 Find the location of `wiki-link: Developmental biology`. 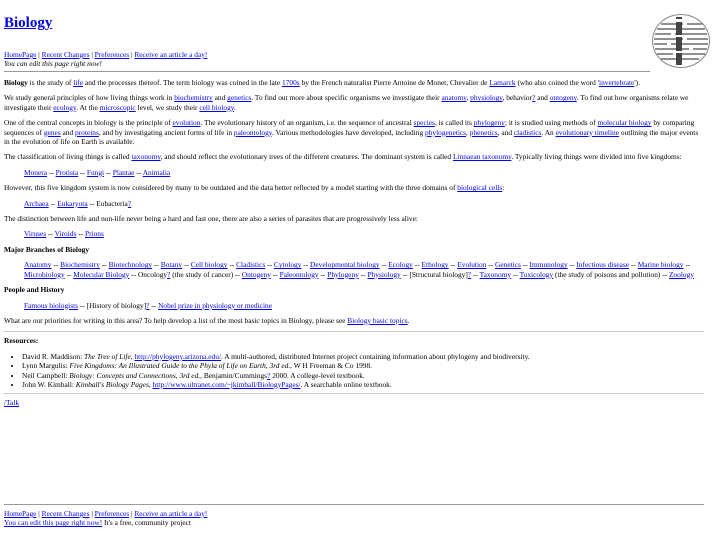

wiki-link: Developmental biology is located at coordinates (345, 264).